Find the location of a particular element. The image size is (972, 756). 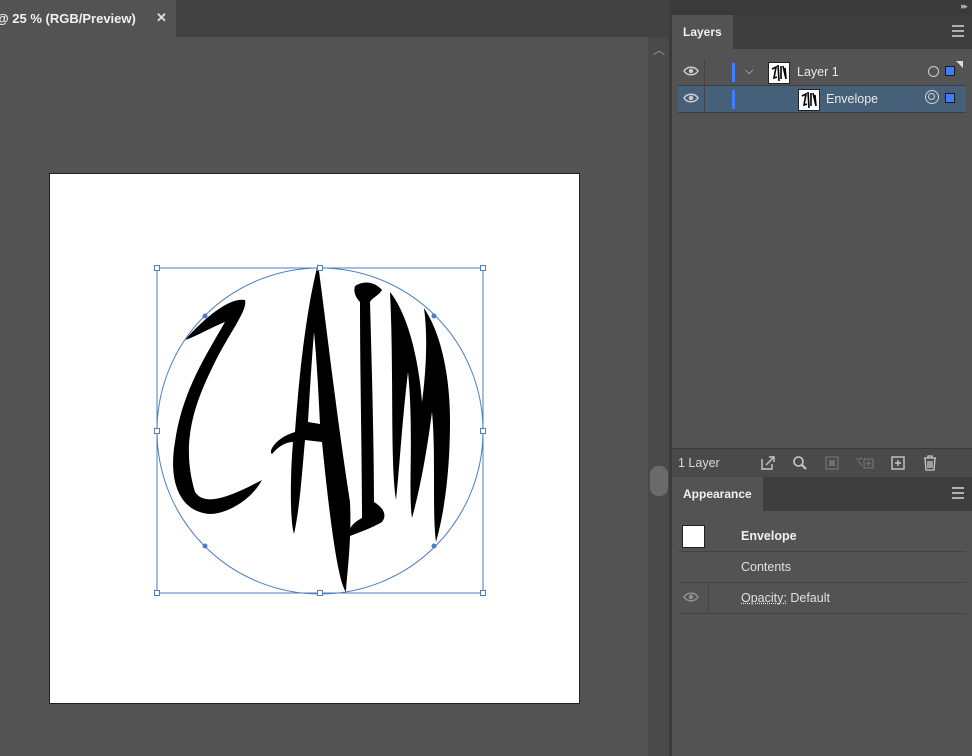

delete-icon is located at coordinates (930, 463).